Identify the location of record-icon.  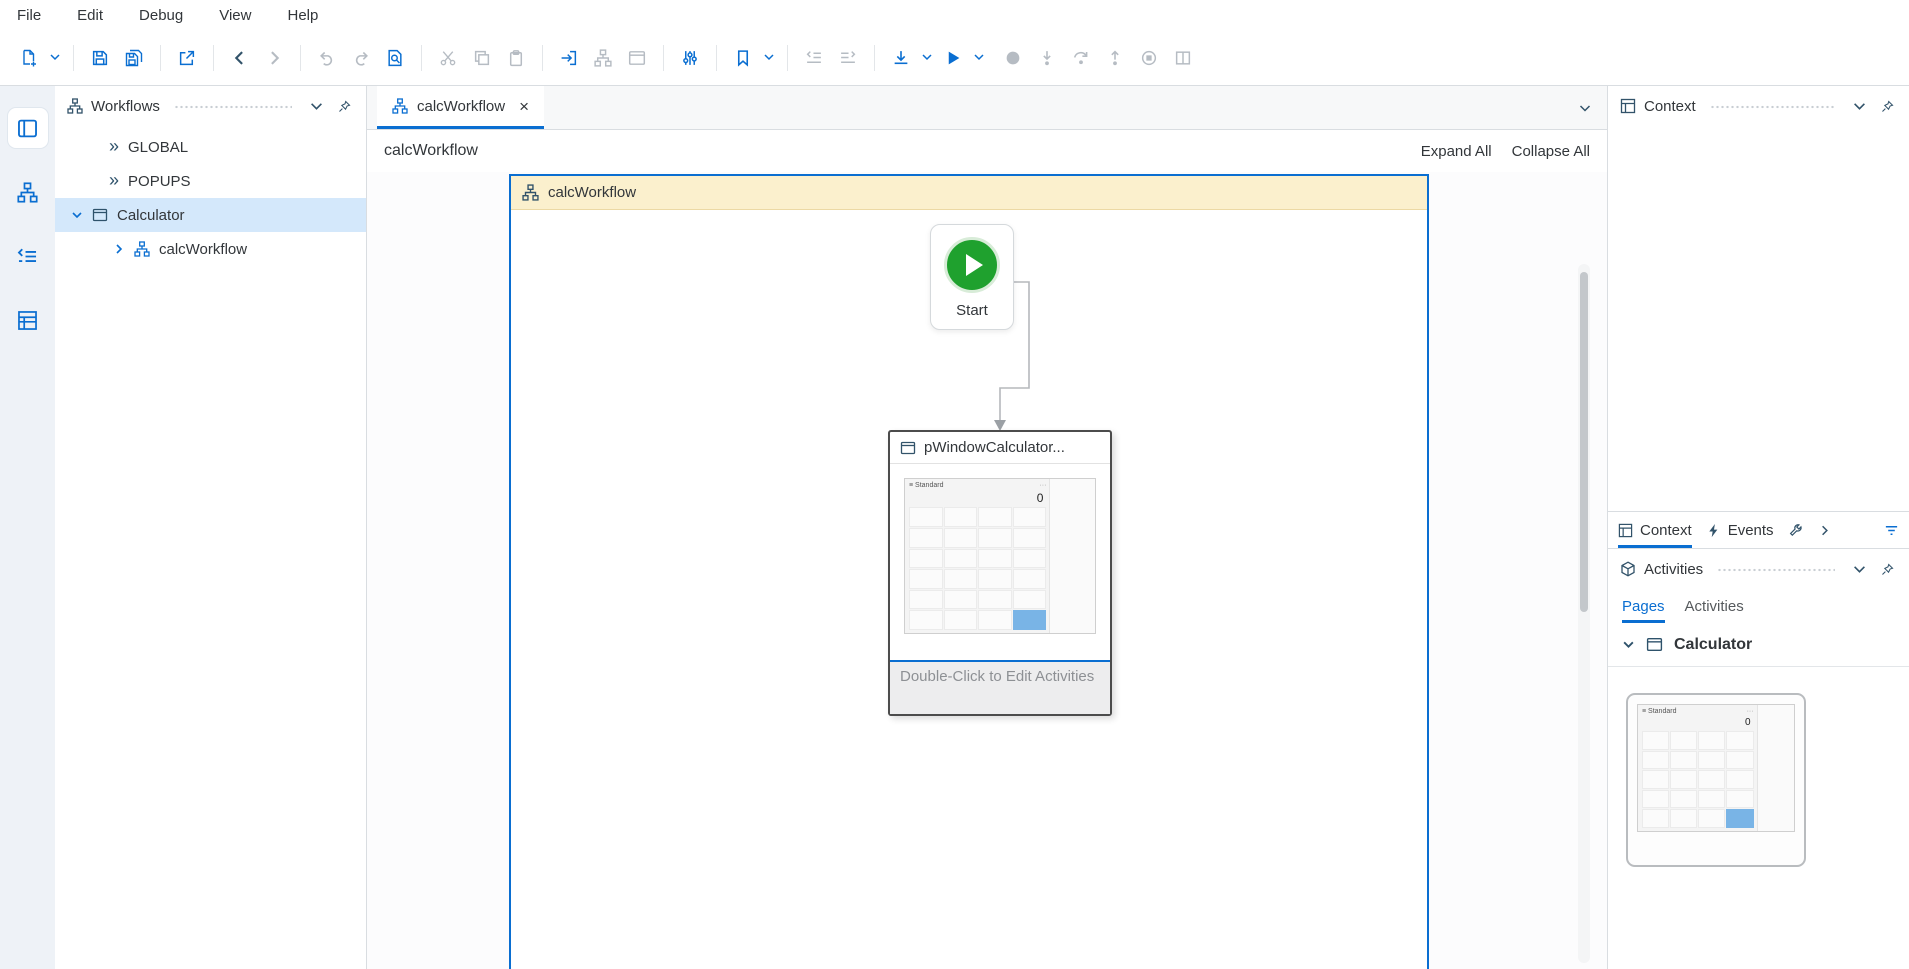
(1013, 58).